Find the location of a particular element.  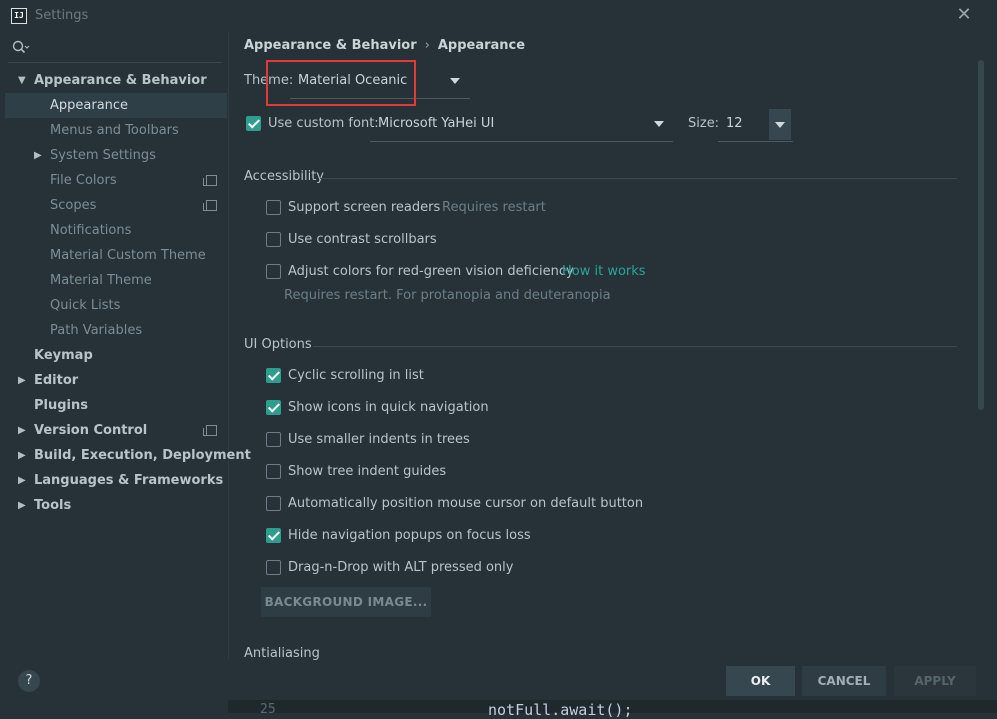

custom-font-label: Use custom font: is located at coordinates (323, 123).